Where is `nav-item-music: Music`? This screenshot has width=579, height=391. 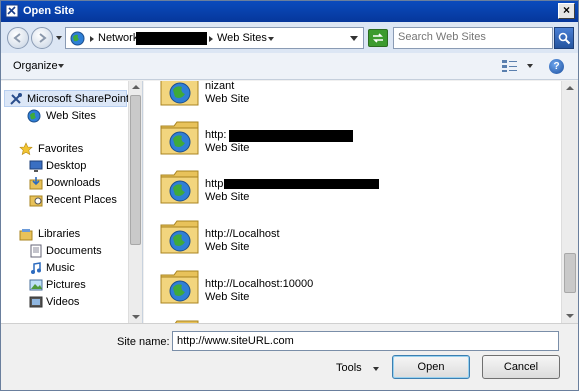
nav-item-music: Music is located at coordinates (64, 268).